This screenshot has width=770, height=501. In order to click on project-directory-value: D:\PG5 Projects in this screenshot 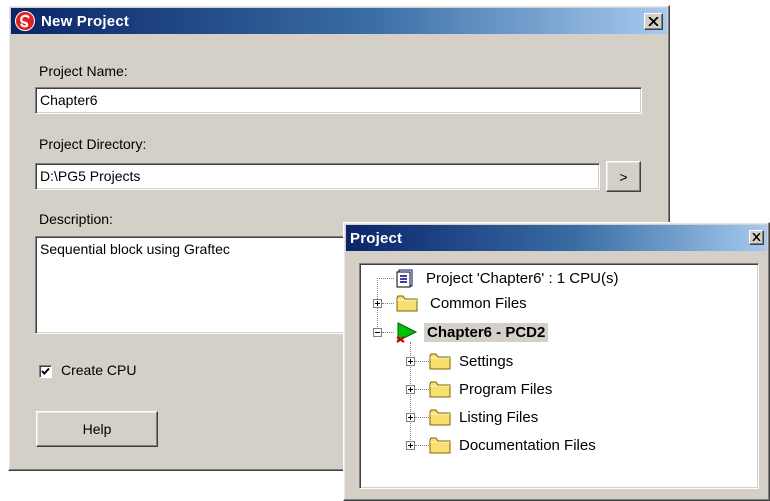, I will do `click(90, 176)`.